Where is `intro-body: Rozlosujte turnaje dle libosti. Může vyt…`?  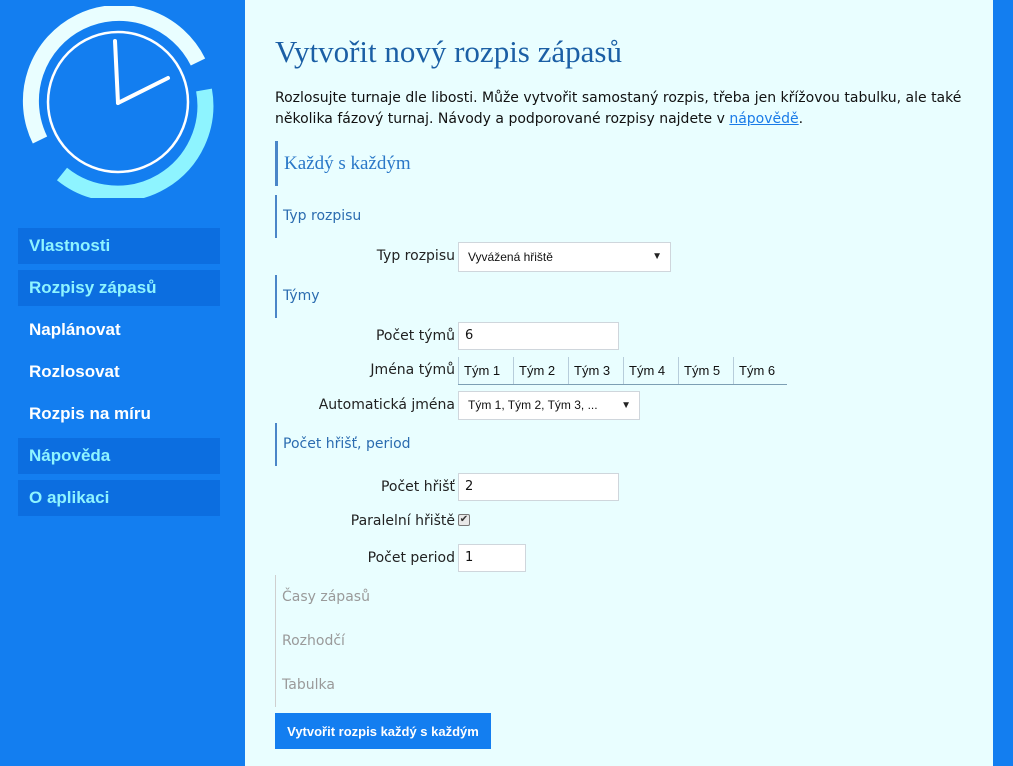
intro-body: Rozlosujte turnaje dle libosti. Může vyt… is located at coordinates (618, 108).